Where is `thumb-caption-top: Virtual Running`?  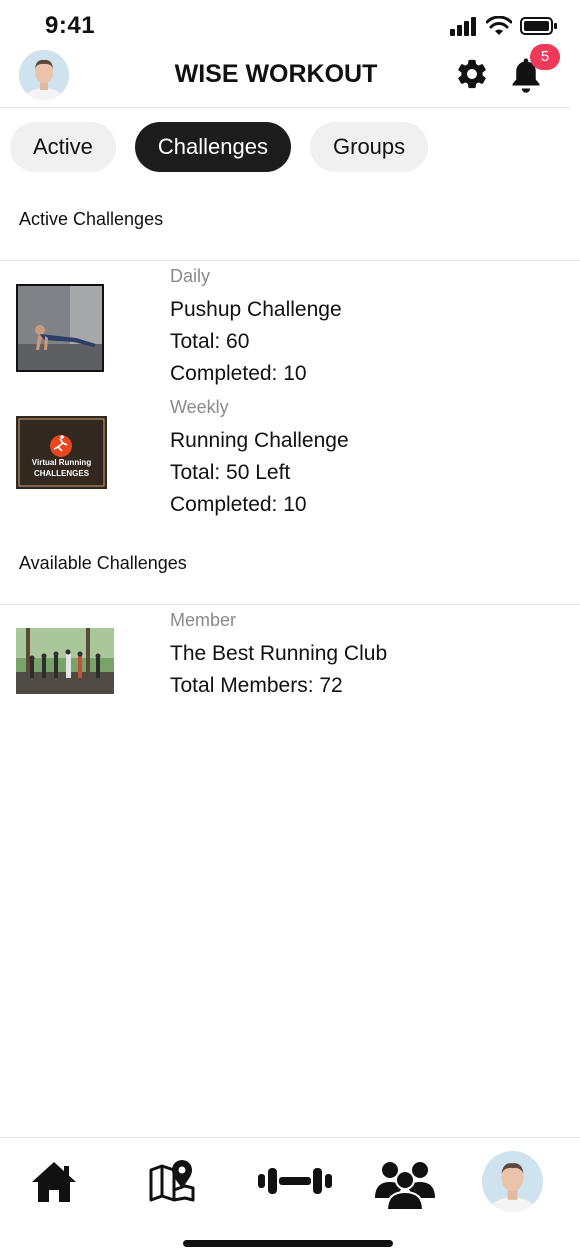 thumb-caption-top: Virtual Running is located at coordinates (61, 462).